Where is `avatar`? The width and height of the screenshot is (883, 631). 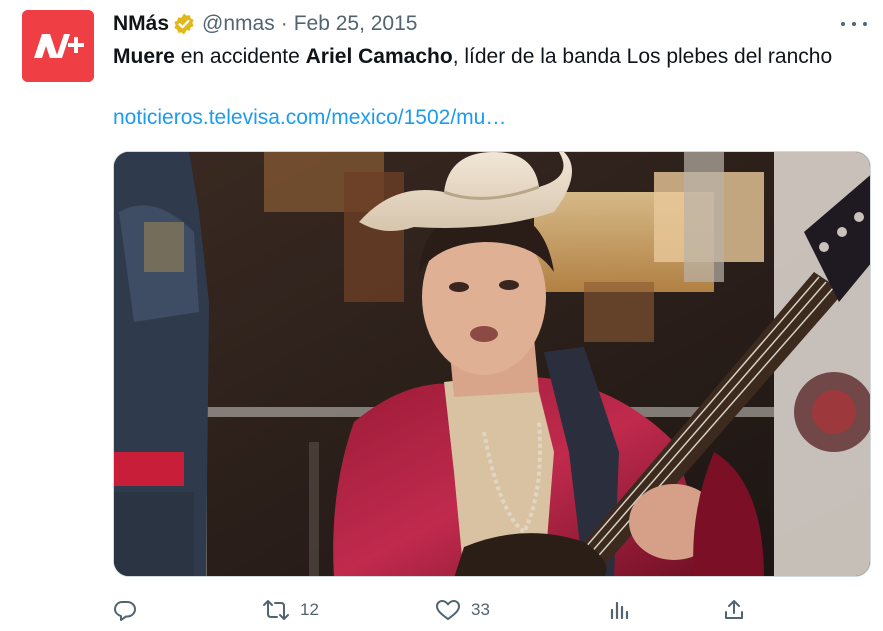 avatar is located at coordinates (58, 46).